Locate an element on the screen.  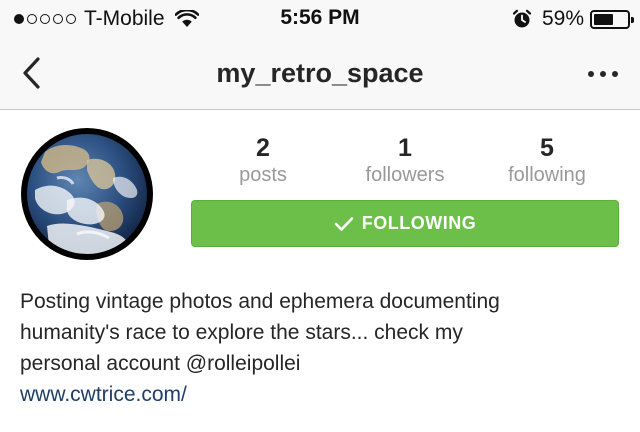
earth-photo is located at coordinates (87, 194).